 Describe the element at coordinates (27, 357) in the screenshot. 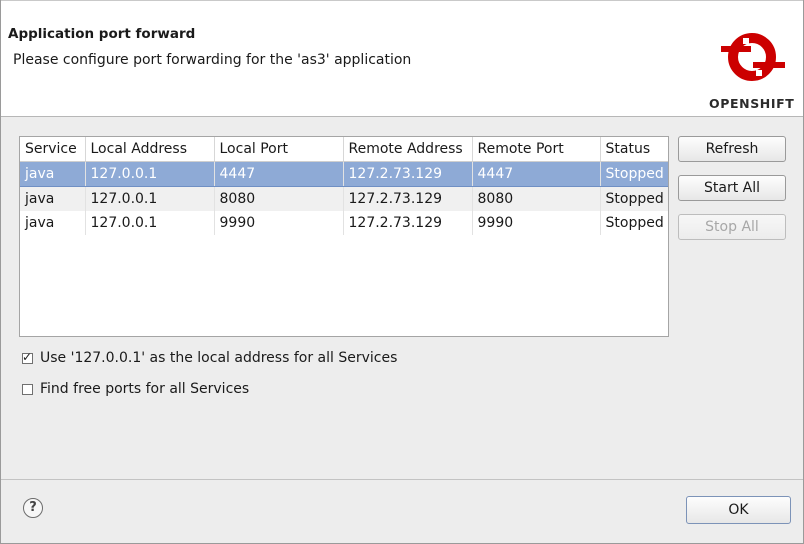

I see `use-local-address-checkbox` at that location.